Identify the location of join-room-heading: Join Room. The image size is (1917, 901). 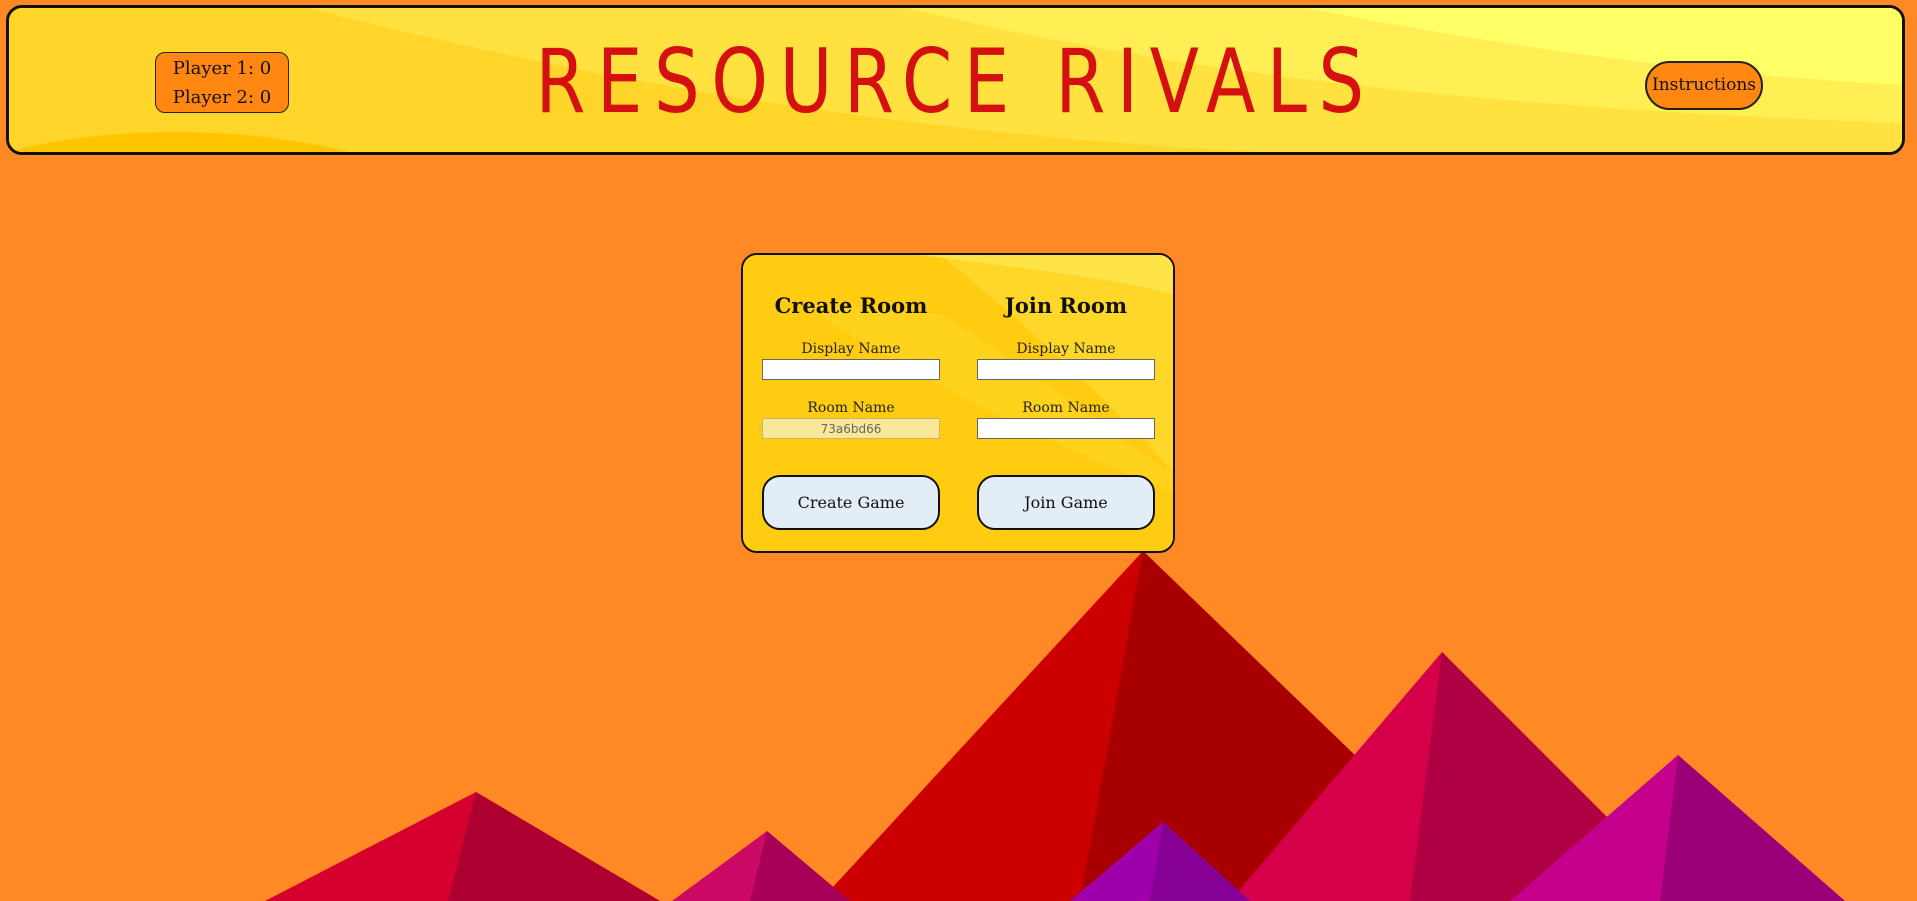
(1066, 305).